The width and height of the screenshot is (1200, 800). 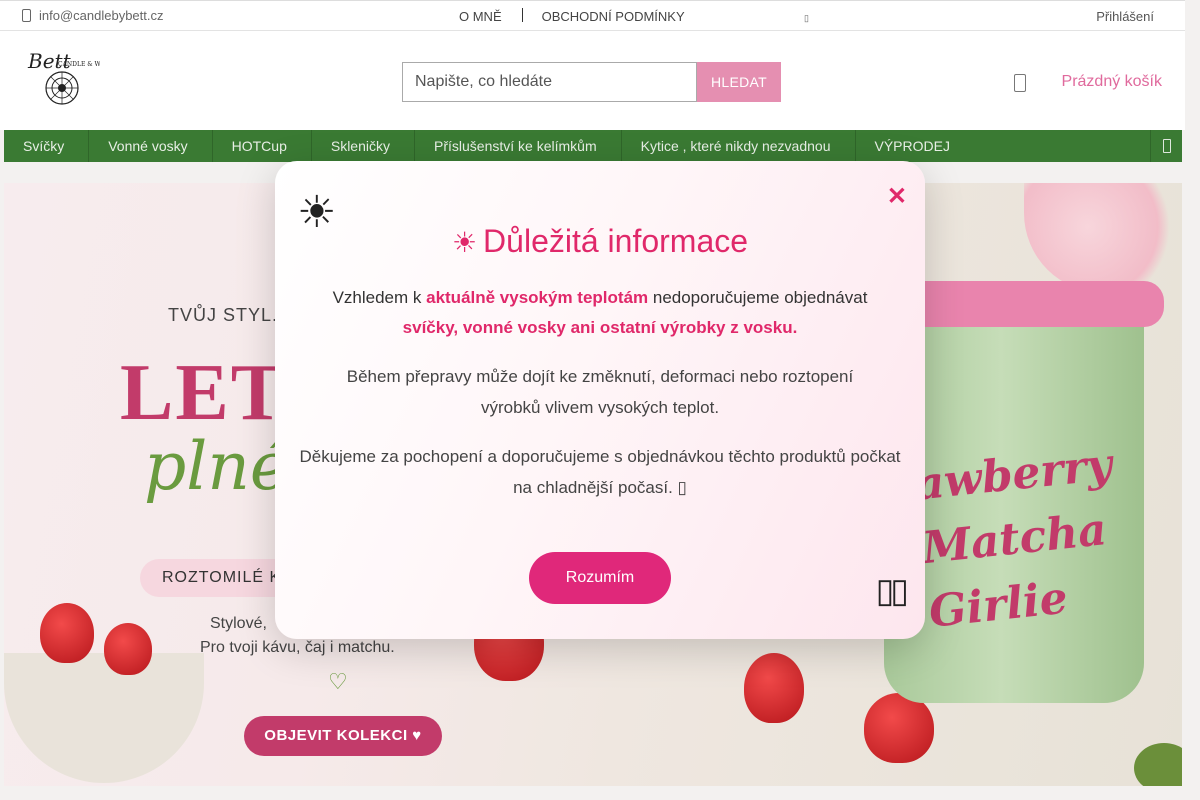 I want to click on corner-icon: ▯▯, so click(x=892, y=591).